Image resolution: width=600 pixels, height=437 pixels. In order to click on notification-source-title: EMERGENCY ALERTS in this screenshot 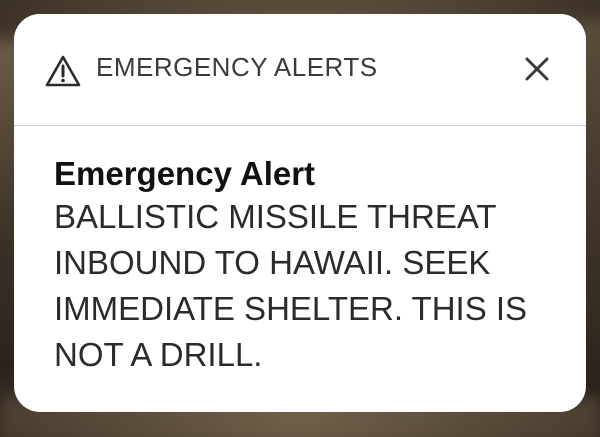, I will do `click(237, 67)`.